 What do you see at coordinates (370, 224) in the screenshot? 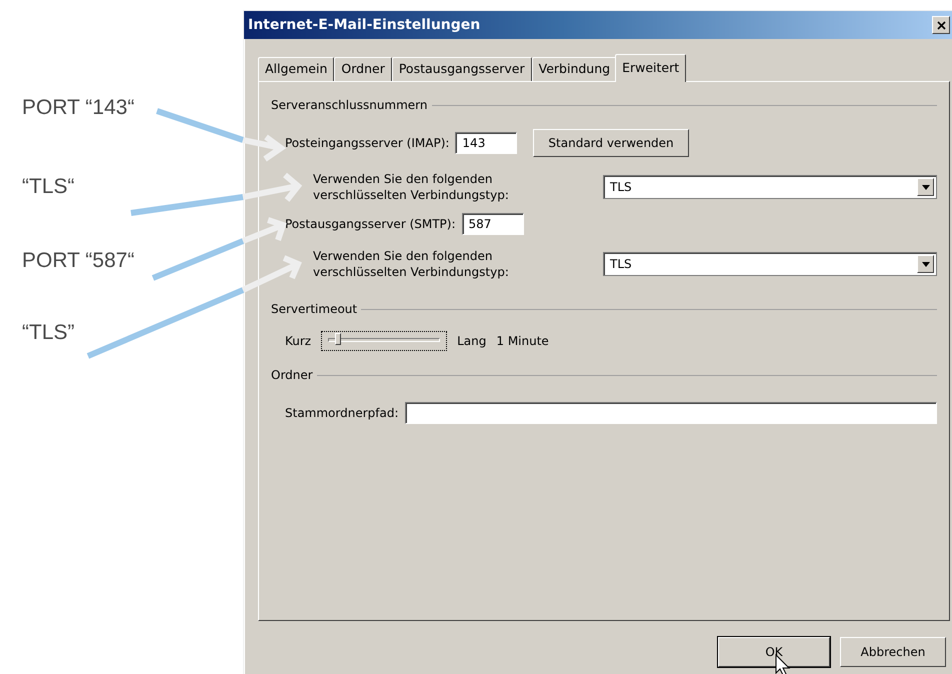
I see `outgoing-port-label: Postausgangsserver (SMTP):` at bounding box center [370, 224].